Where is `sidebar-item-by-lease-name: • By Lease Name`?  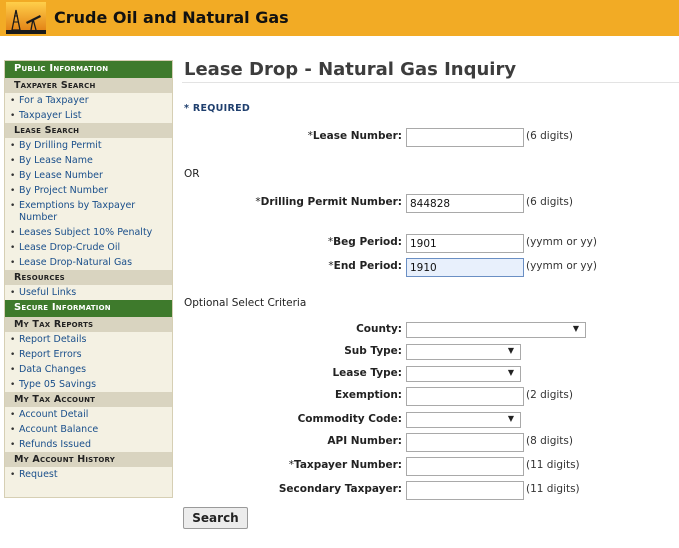
sidebar-item-by-lease-name: • By Lease Name is located at coordinates (88, 160).